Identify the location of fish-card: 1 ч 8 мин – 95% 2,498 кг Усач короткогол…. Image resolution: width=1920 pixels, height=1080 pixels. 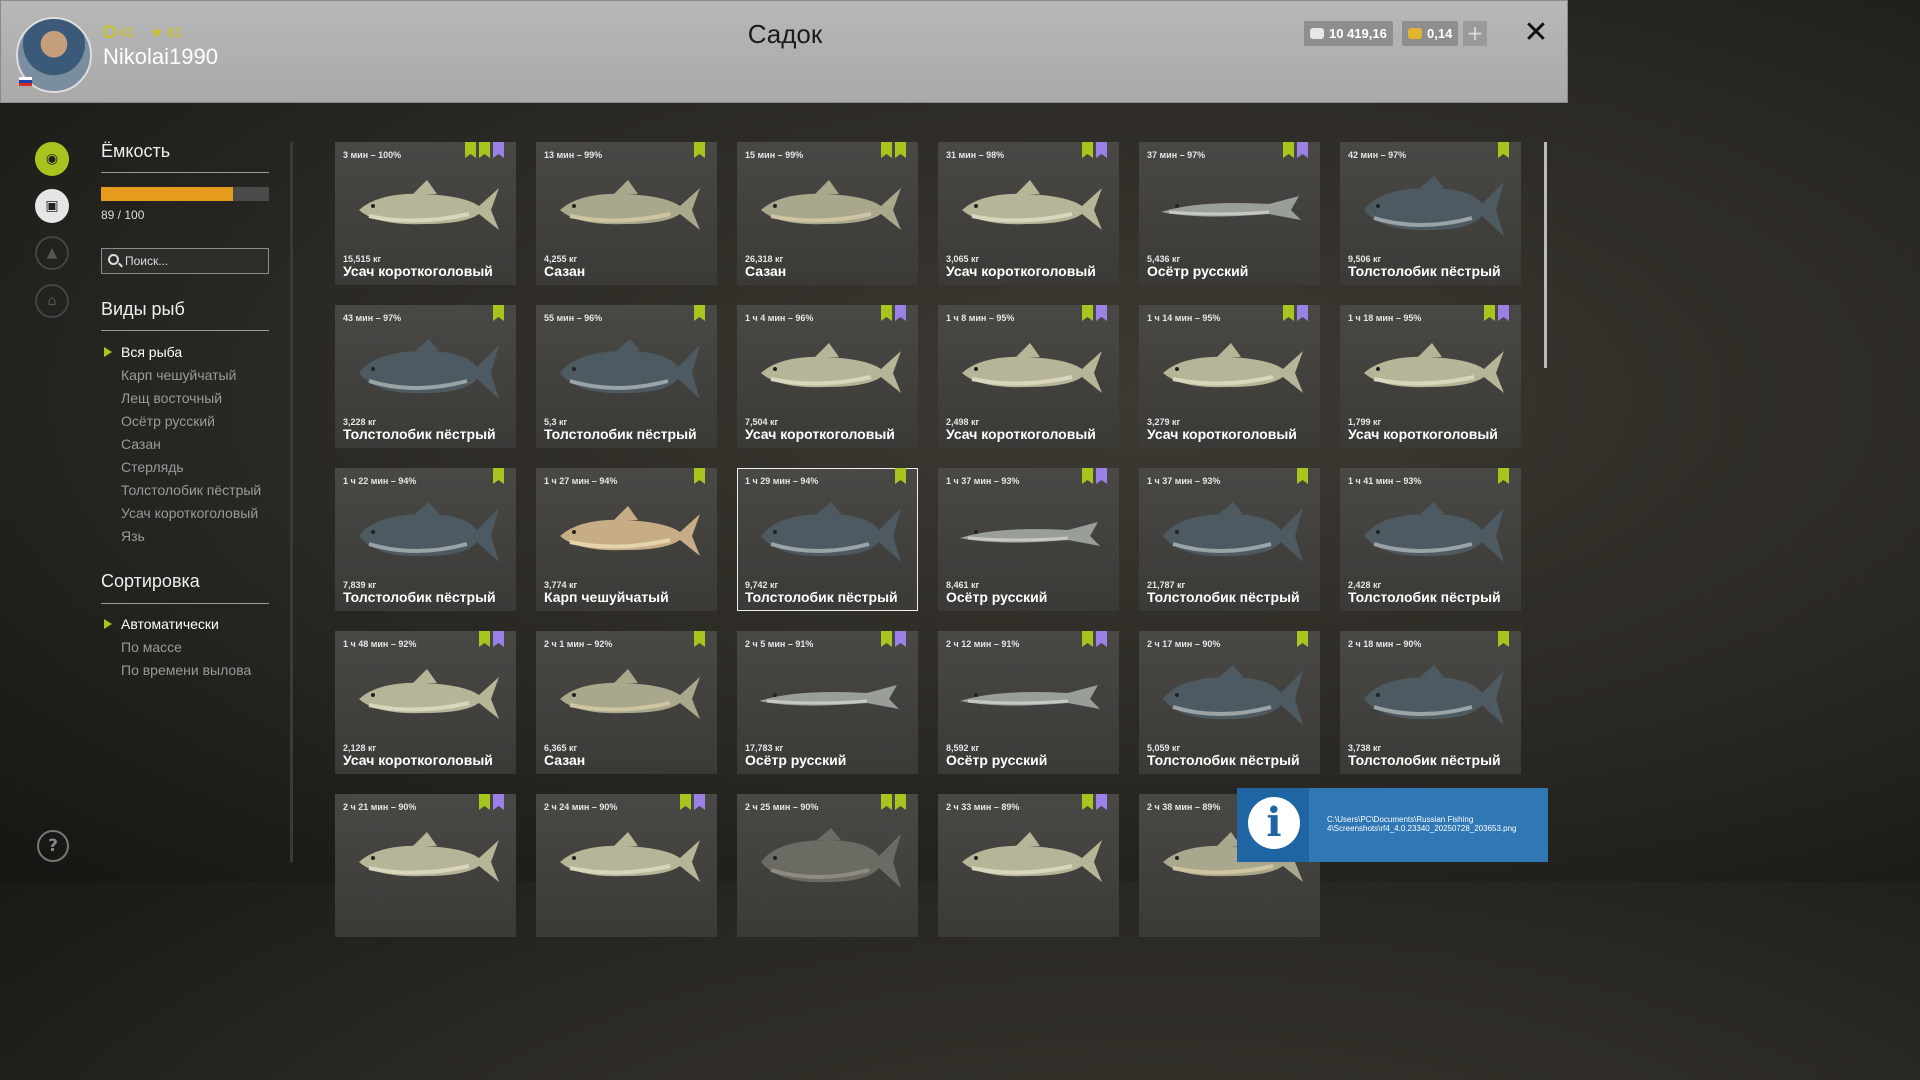
(1028, 376).